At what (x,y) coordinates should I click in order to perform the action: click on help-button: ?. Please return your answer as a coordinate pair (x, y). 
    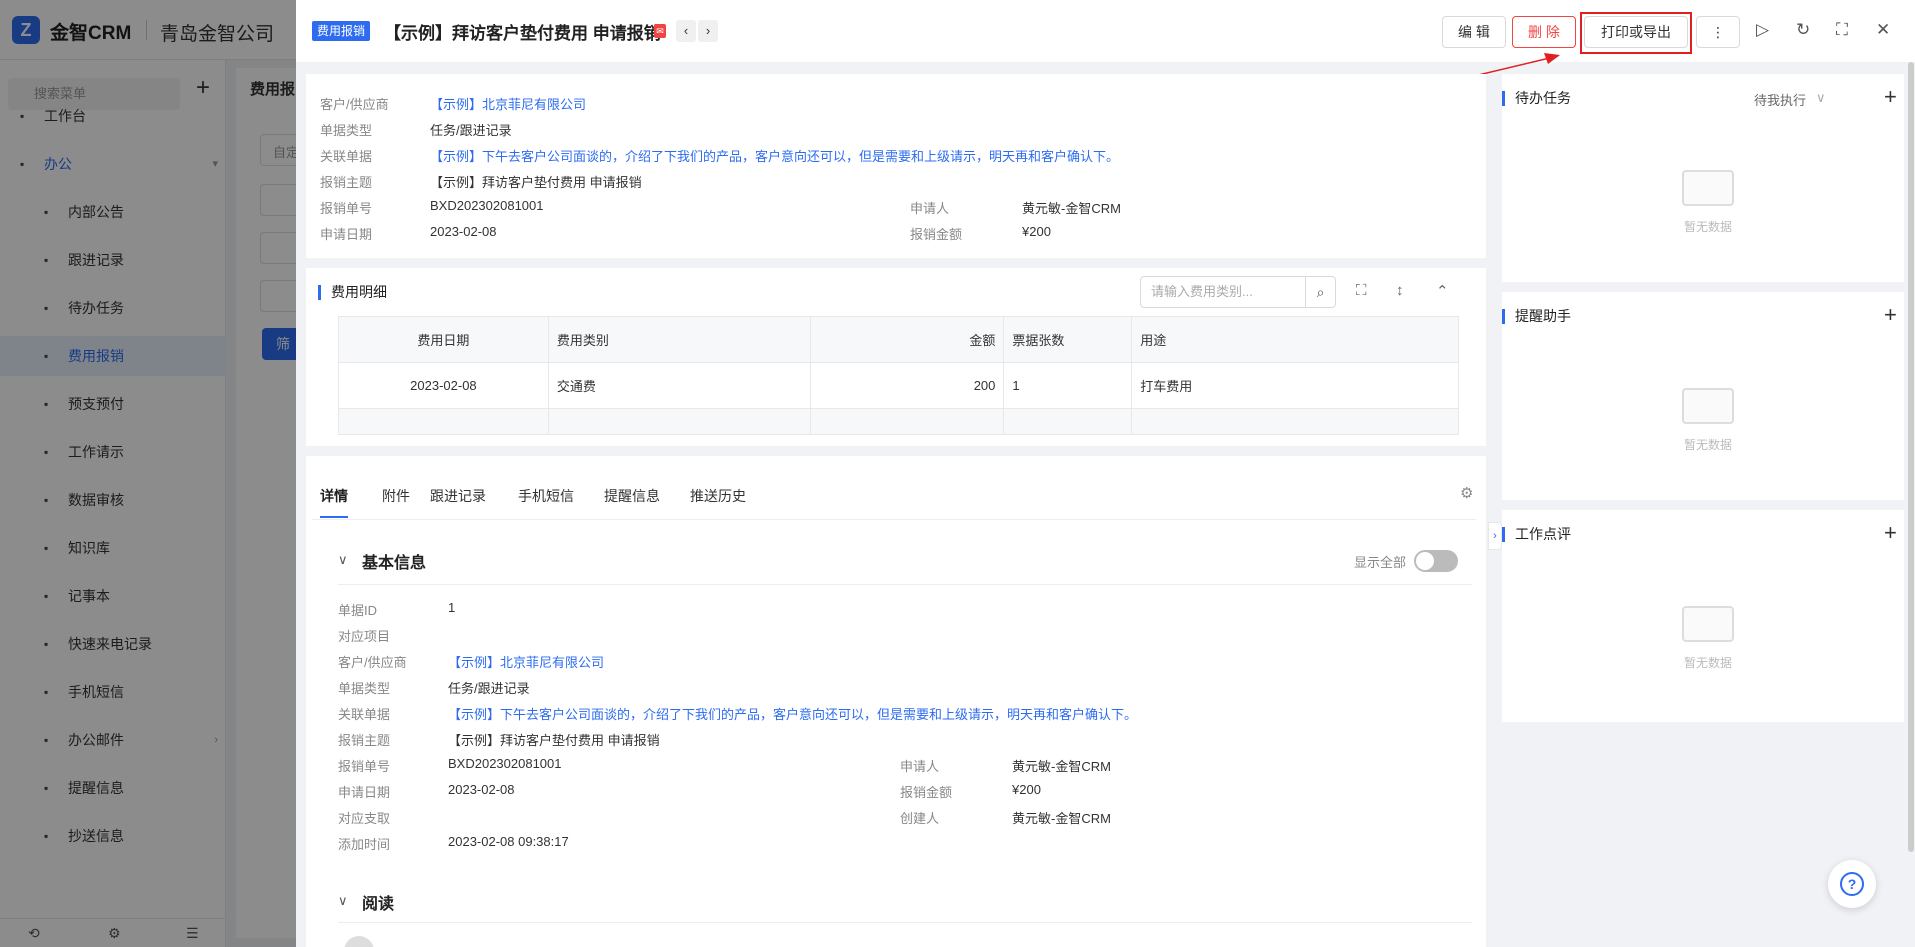
    Looking at the image, I should click on (1852, 884).